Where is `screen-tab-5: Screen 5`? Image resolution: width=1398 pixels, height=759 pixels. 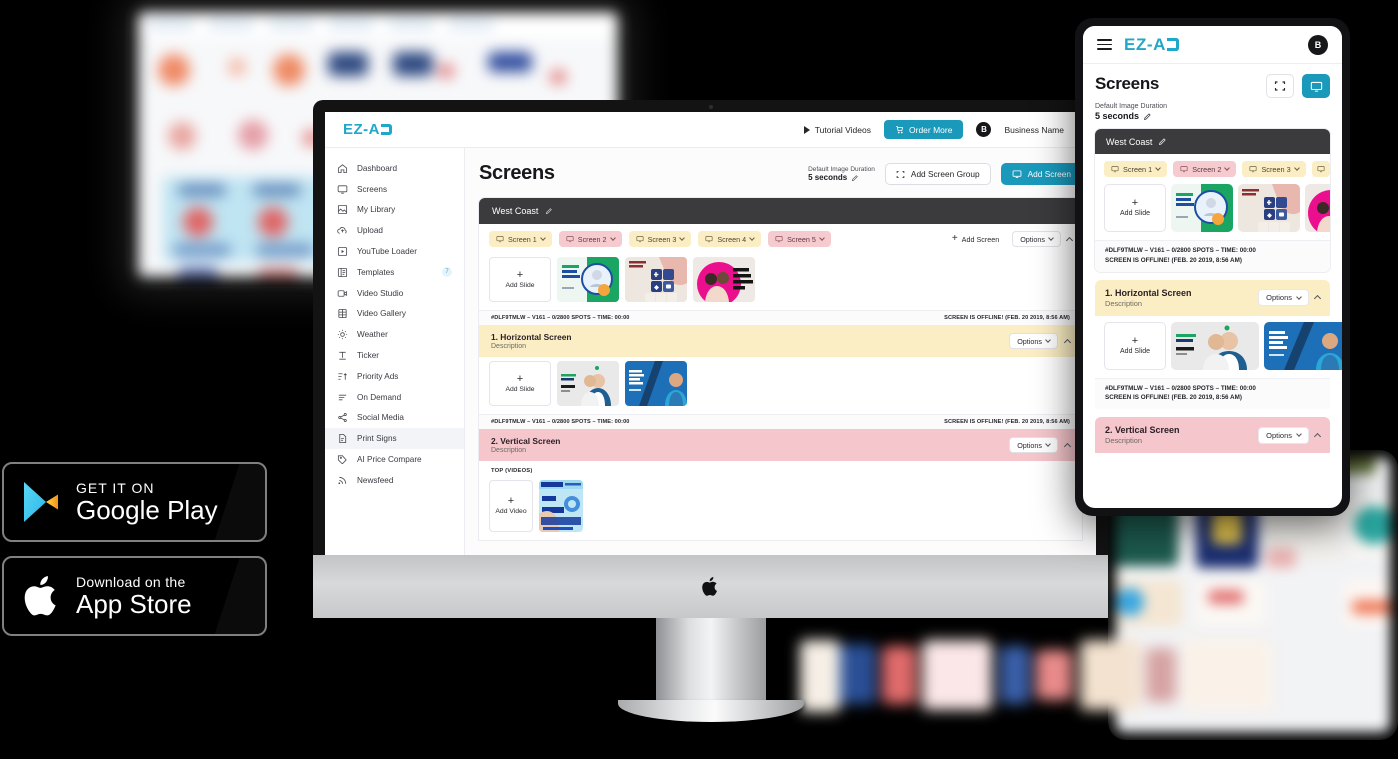 screen-tab-5: Screen 5 is located at coordinates (799, 239).